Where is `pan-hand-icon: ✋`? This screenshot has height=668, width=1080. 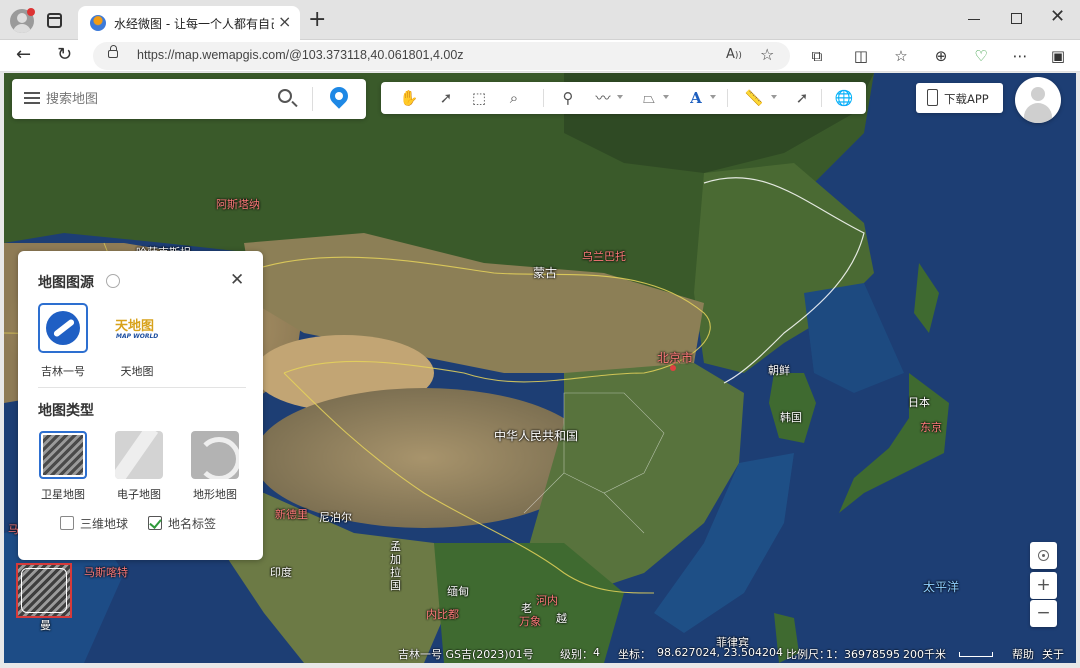 pan-hand-icon: ✋ is located at coordinates (409, 98).